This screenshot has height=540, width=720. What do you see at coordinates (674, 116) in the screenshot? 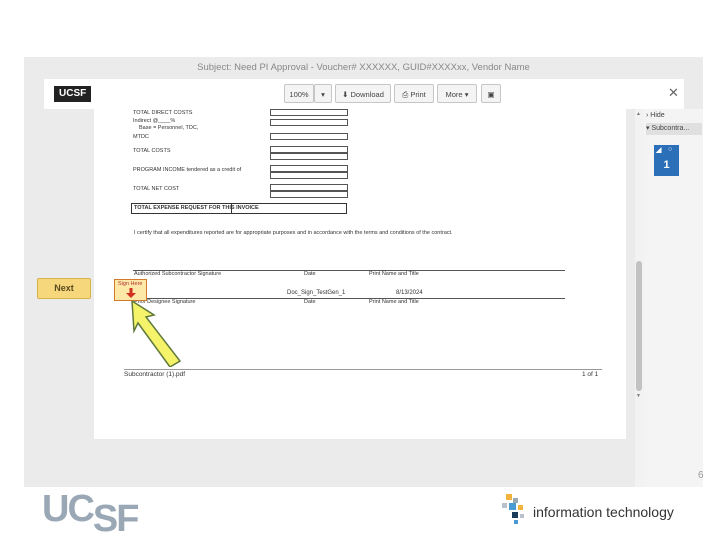
I see `hide-panel-button: › Hide` at bounding box center [674, 116].